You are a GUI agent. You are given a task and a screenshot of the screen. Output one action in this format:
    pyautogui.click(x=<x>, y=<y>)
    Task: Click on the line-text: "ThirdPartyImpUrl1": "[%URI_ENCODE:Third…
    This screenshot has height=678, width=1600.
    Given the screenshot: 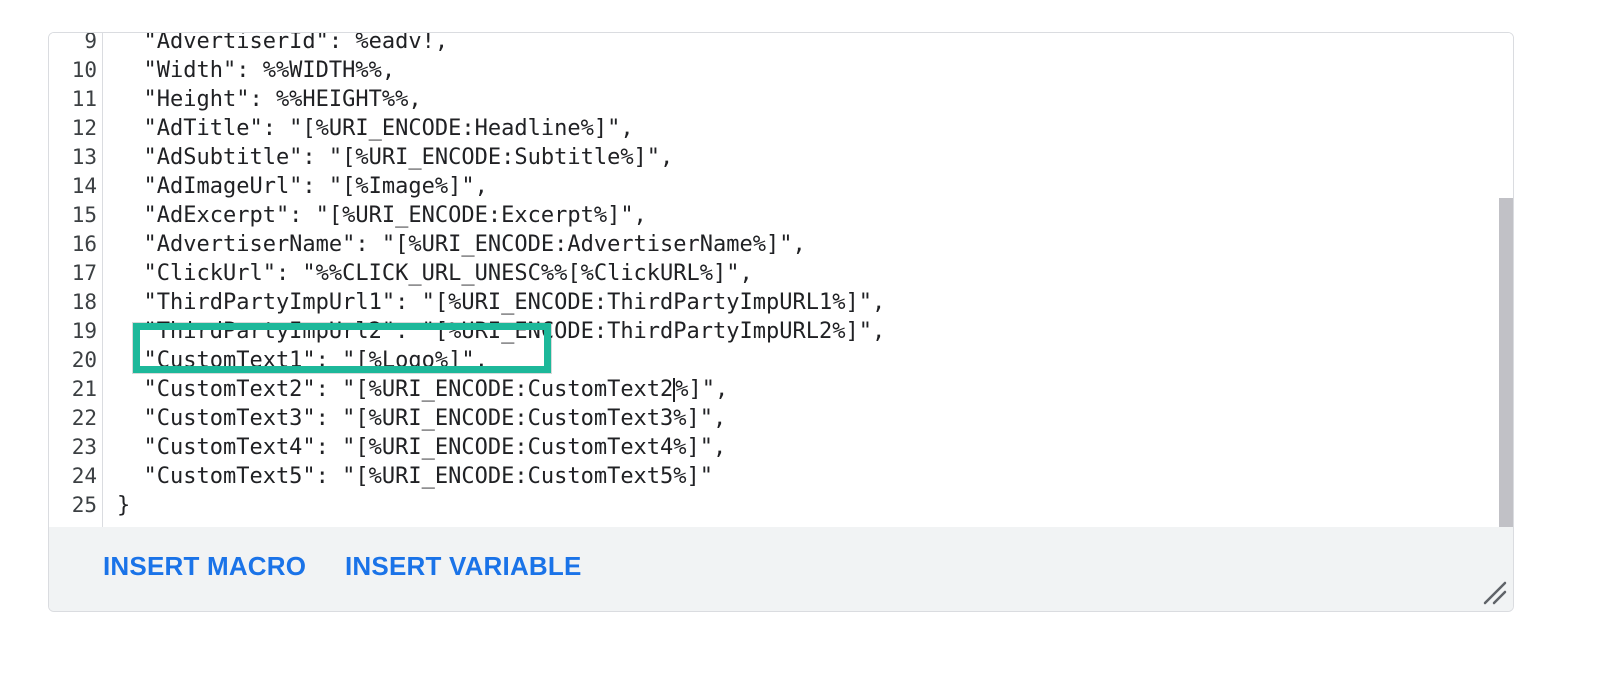 What is the action you would take?
    pyautogui.click(x=501, y=302)
    